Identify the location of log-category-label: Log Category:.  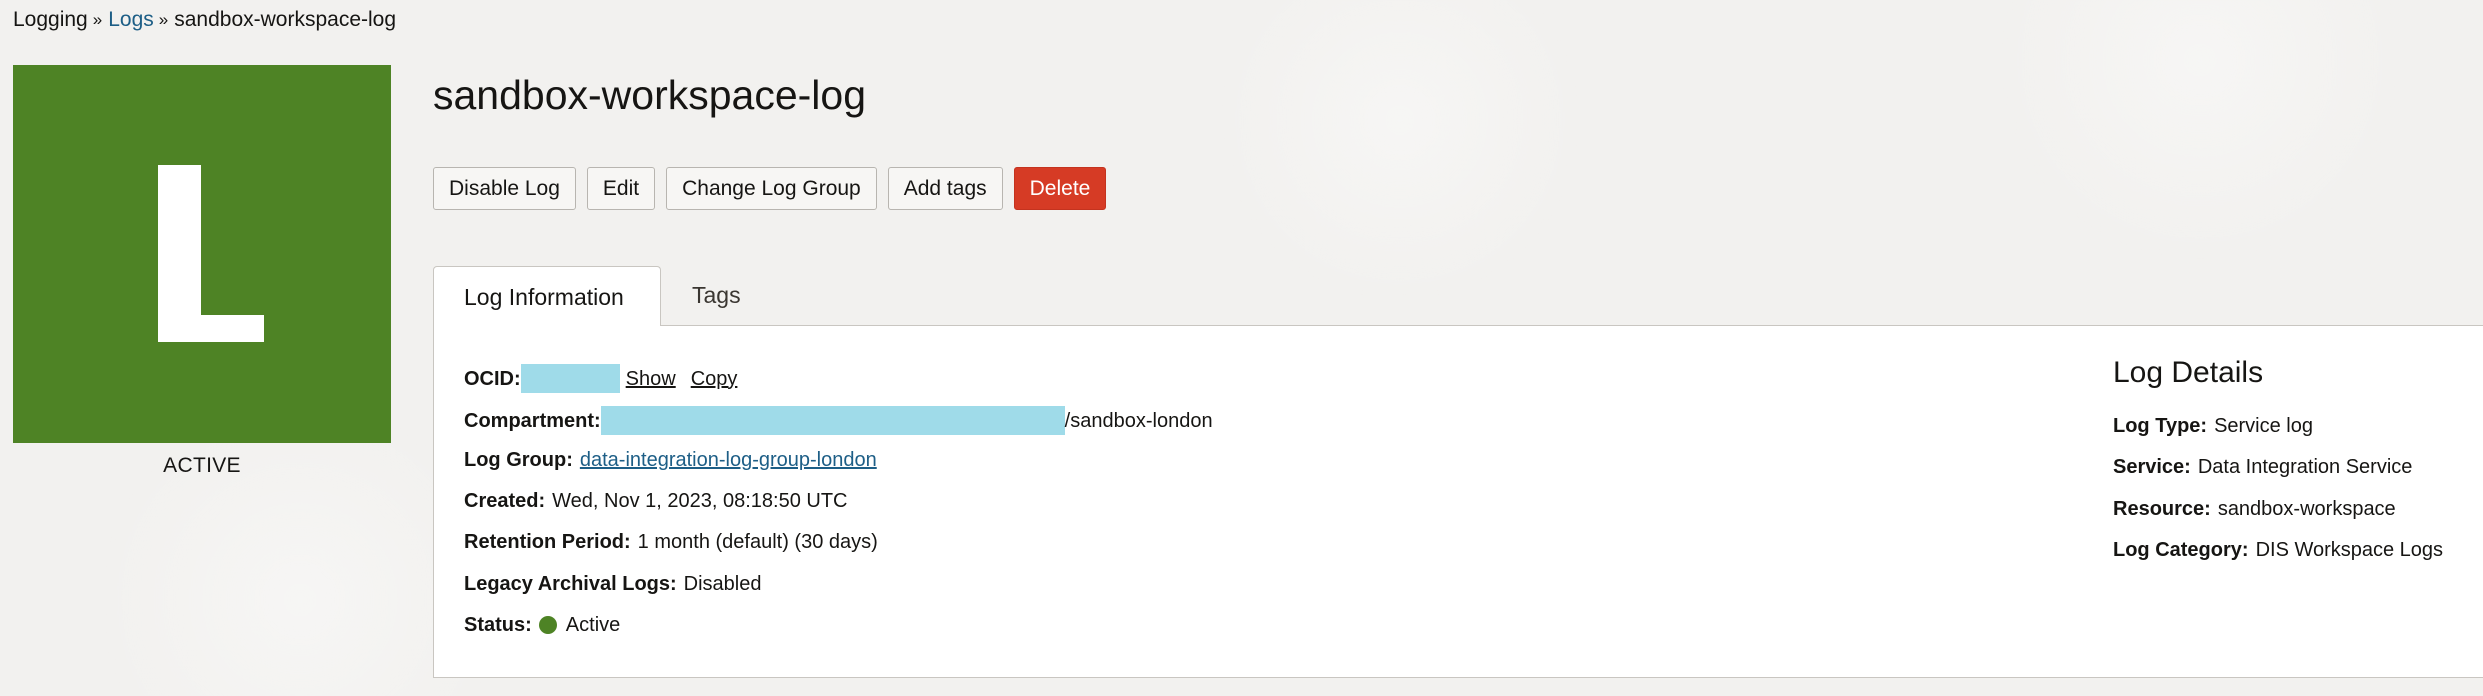
(2181, 550).